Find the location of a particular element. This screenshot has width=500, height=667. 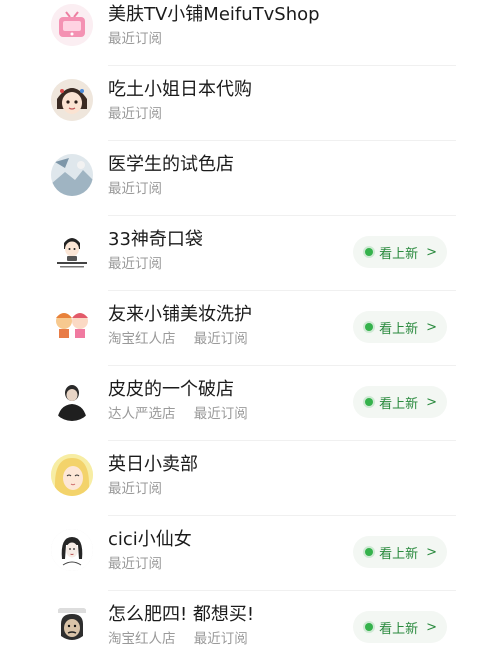

shop-row: 美肤TV小铺MeifuTvShop 最近订阅 is located at coordinates (250, 33).